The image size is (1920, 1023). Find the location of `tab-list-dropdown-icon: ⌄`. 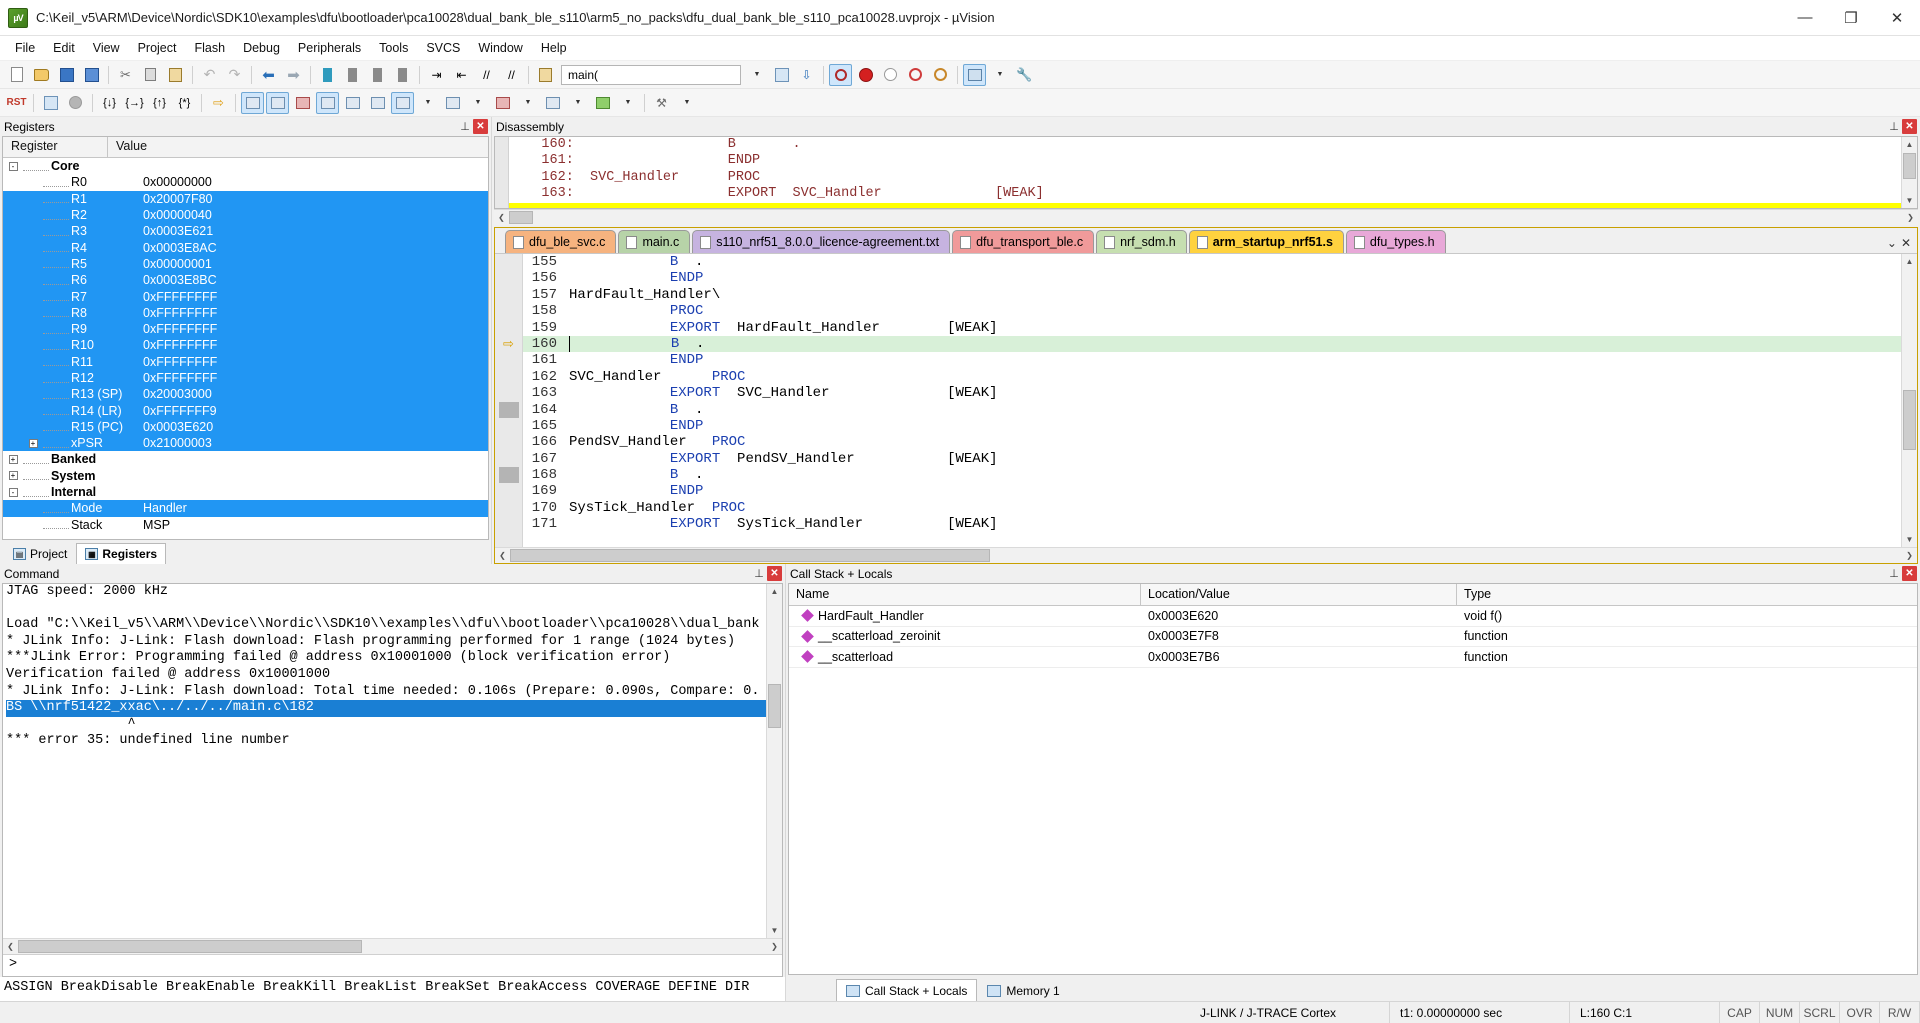

tab-list-dropdown-icon: ⌄ is located at coordinates (1892, 243).